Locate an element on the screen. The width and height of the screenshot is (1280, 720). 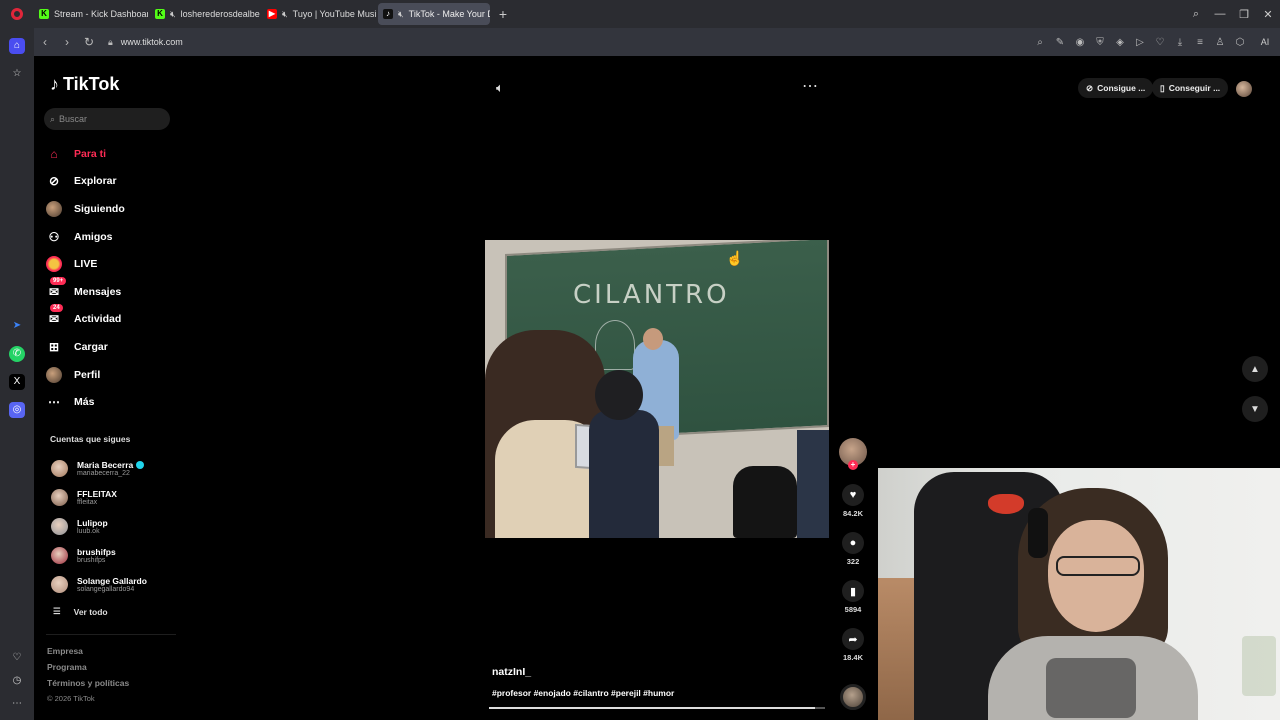
nav-item: Siguiendo is located at coordinates (85, 209).